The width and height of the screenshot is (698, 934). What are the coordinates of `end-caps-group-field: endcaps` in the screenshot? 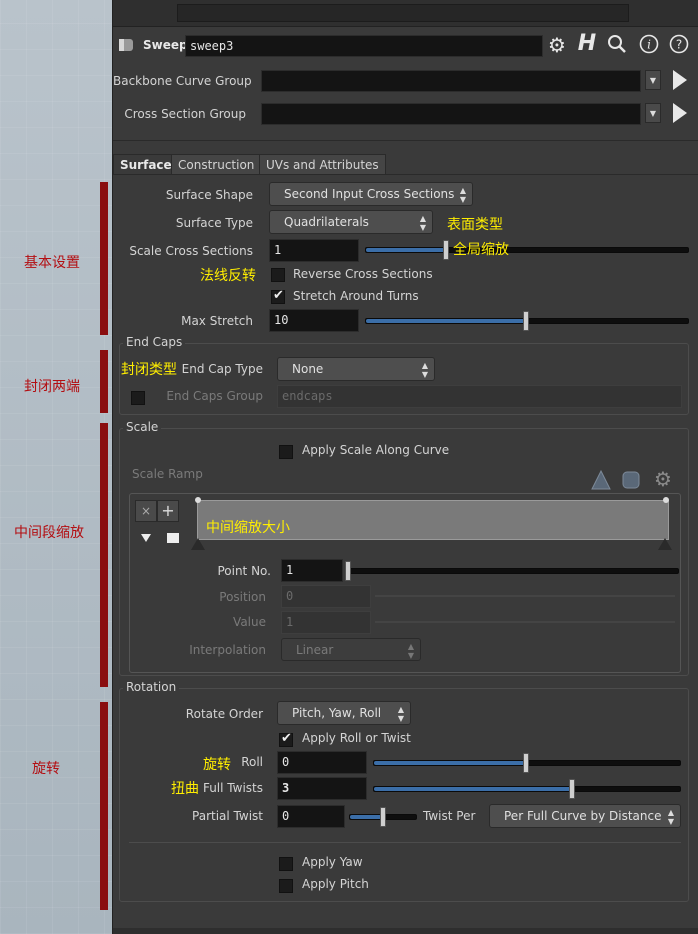 It's located at (479, 396).